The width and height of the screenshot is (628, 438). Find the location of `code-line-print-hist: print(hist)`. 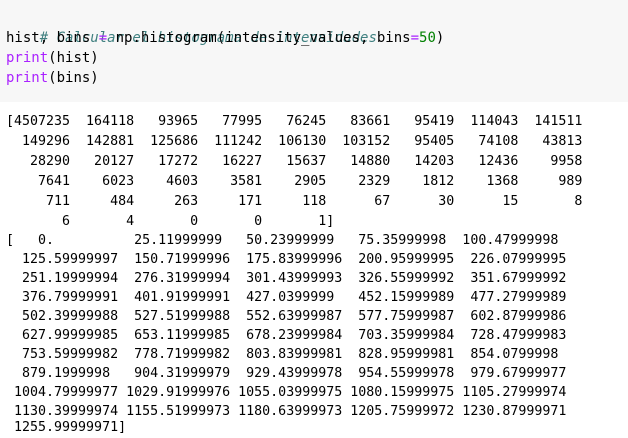

code-line-print-hist: print(hist) is located at coordinates (52, 58).